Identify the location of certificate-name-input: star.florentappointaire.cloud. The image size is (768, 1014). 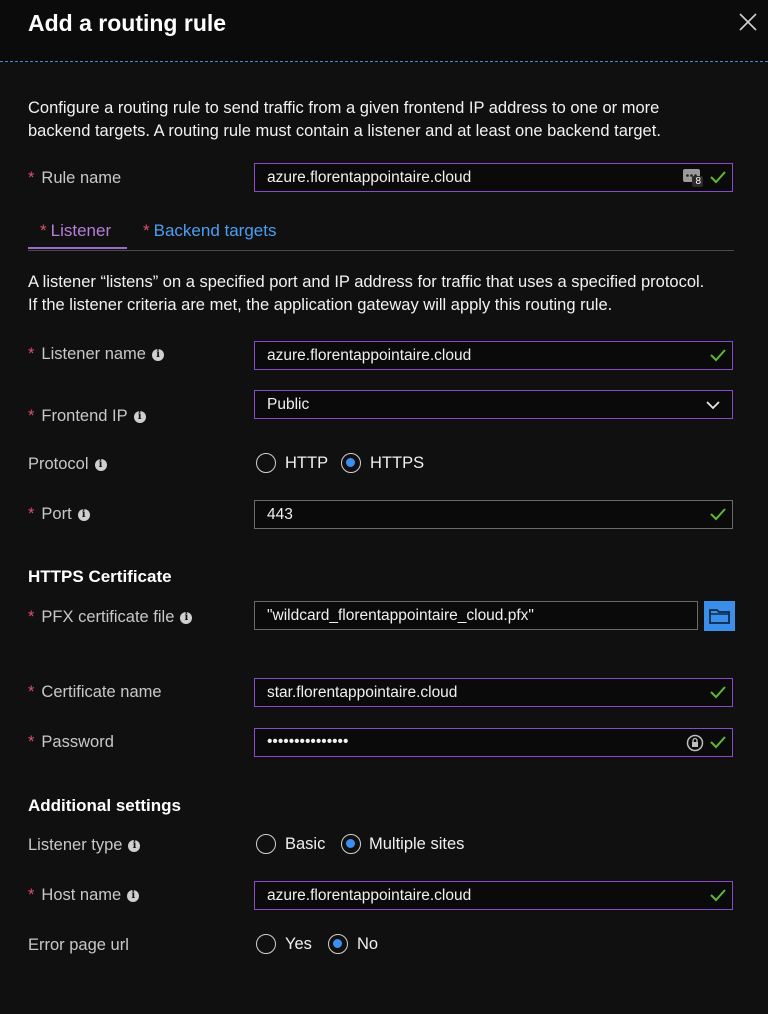
(493, 692).